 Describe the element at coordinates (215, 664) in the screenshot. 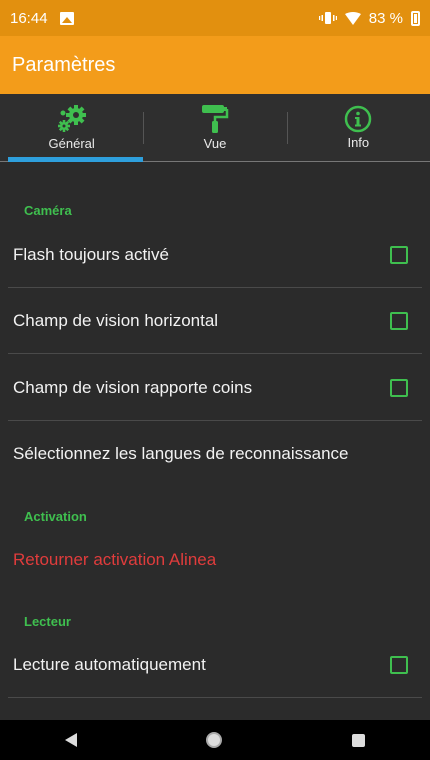

I see `setting-auto-read: Lecture automatiquement` at that location.